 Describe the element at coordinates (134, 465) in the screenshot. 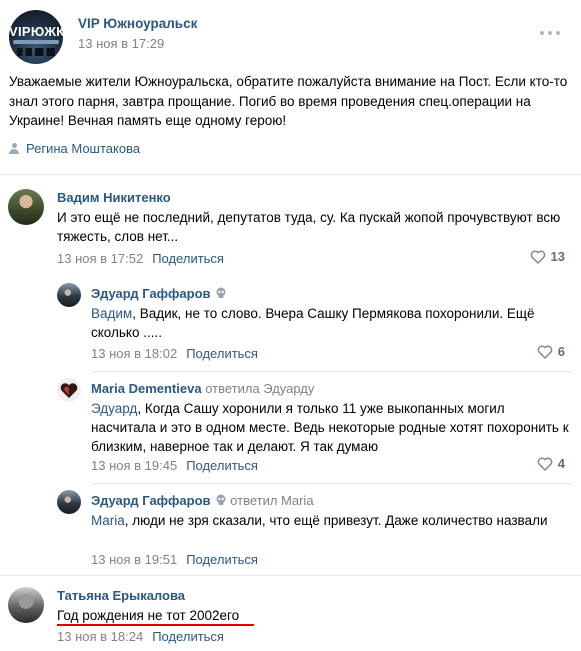

I see `comment-time: 13 ноя в 19:45` at that location.